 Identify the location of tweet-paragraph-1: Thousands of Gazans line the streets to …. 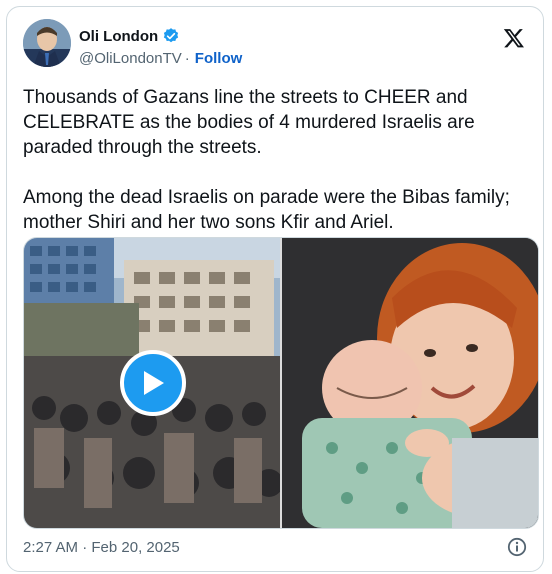
(249, 122).